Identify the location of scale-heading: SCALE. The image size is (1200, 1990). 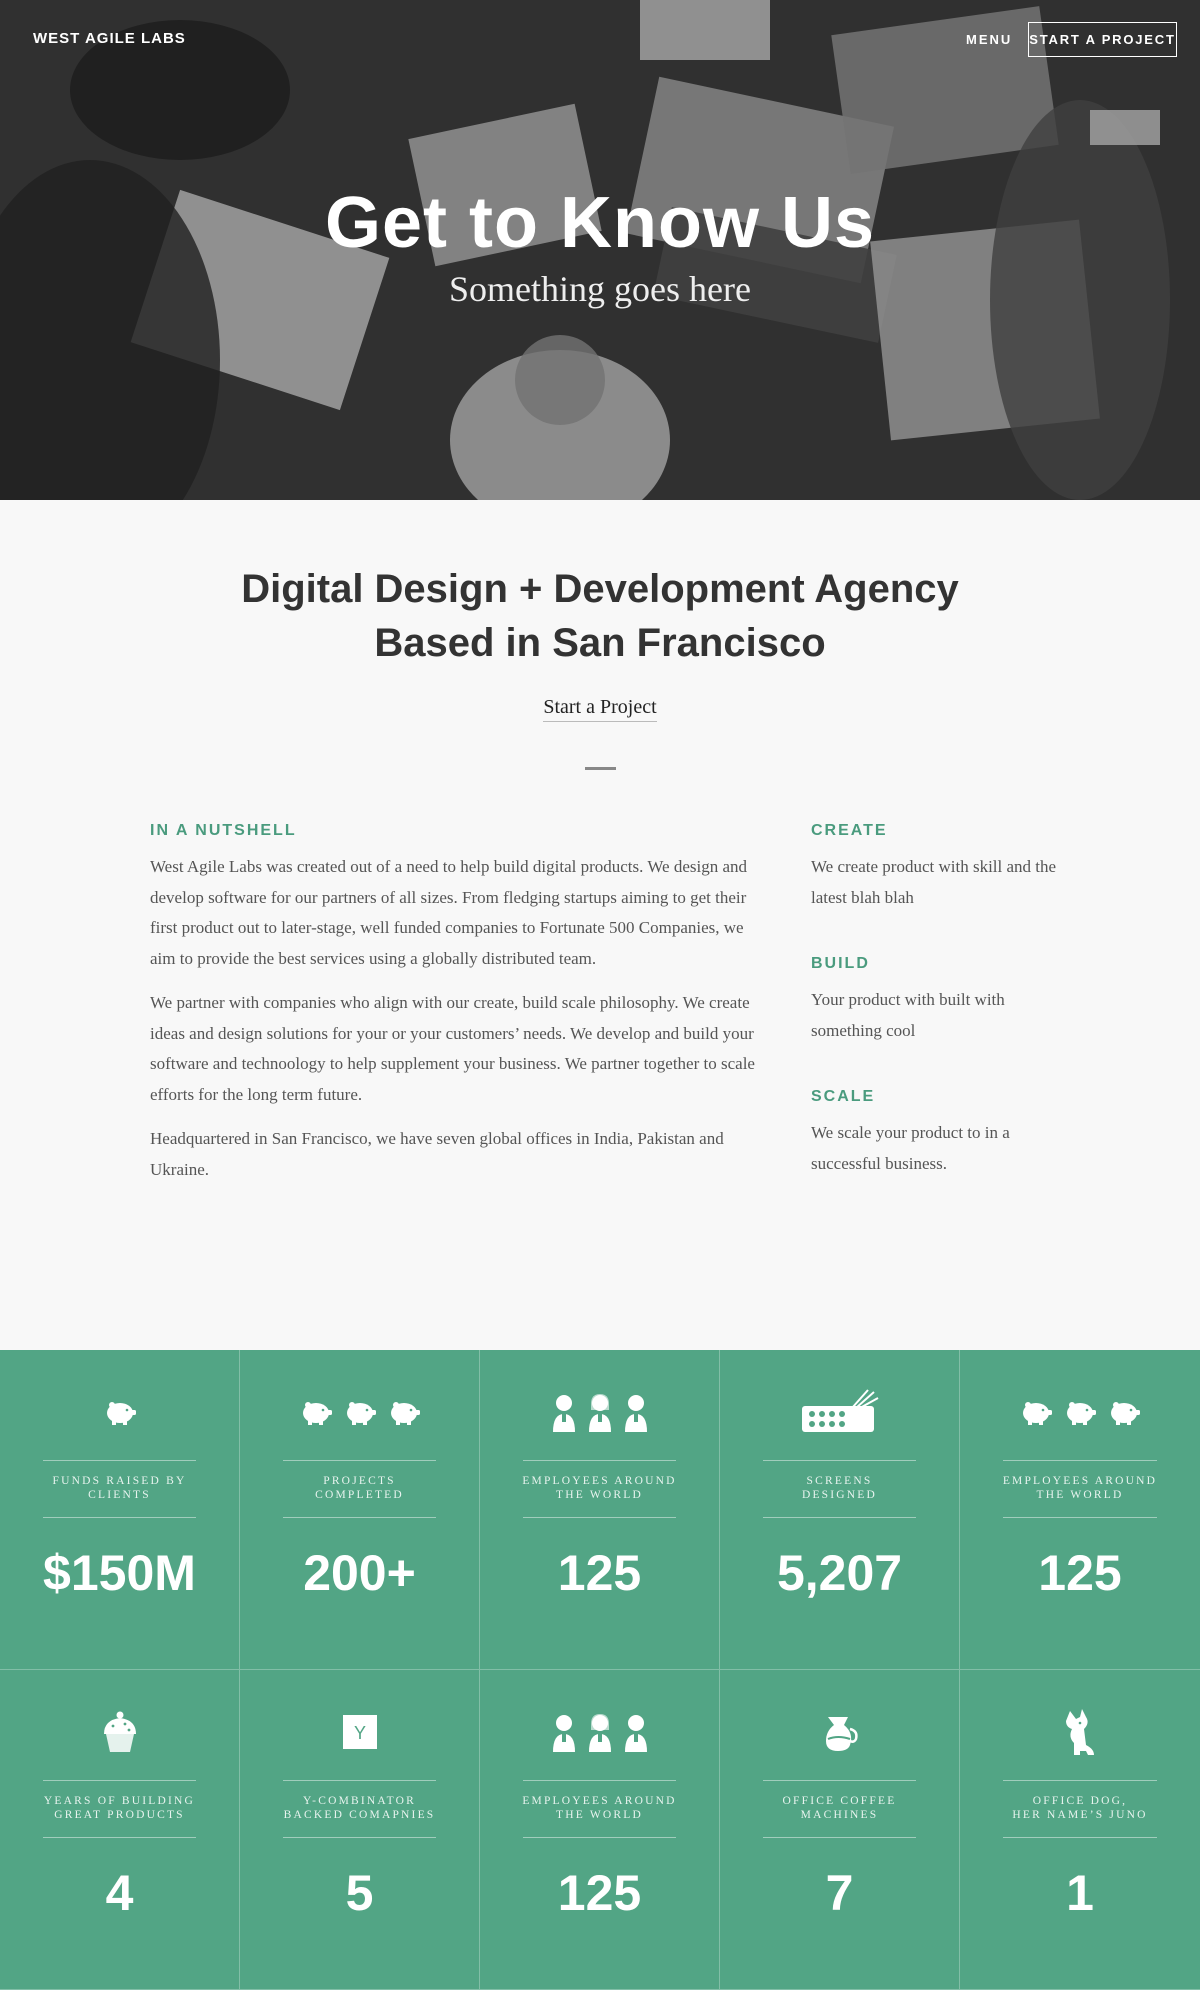
(843, 1096).